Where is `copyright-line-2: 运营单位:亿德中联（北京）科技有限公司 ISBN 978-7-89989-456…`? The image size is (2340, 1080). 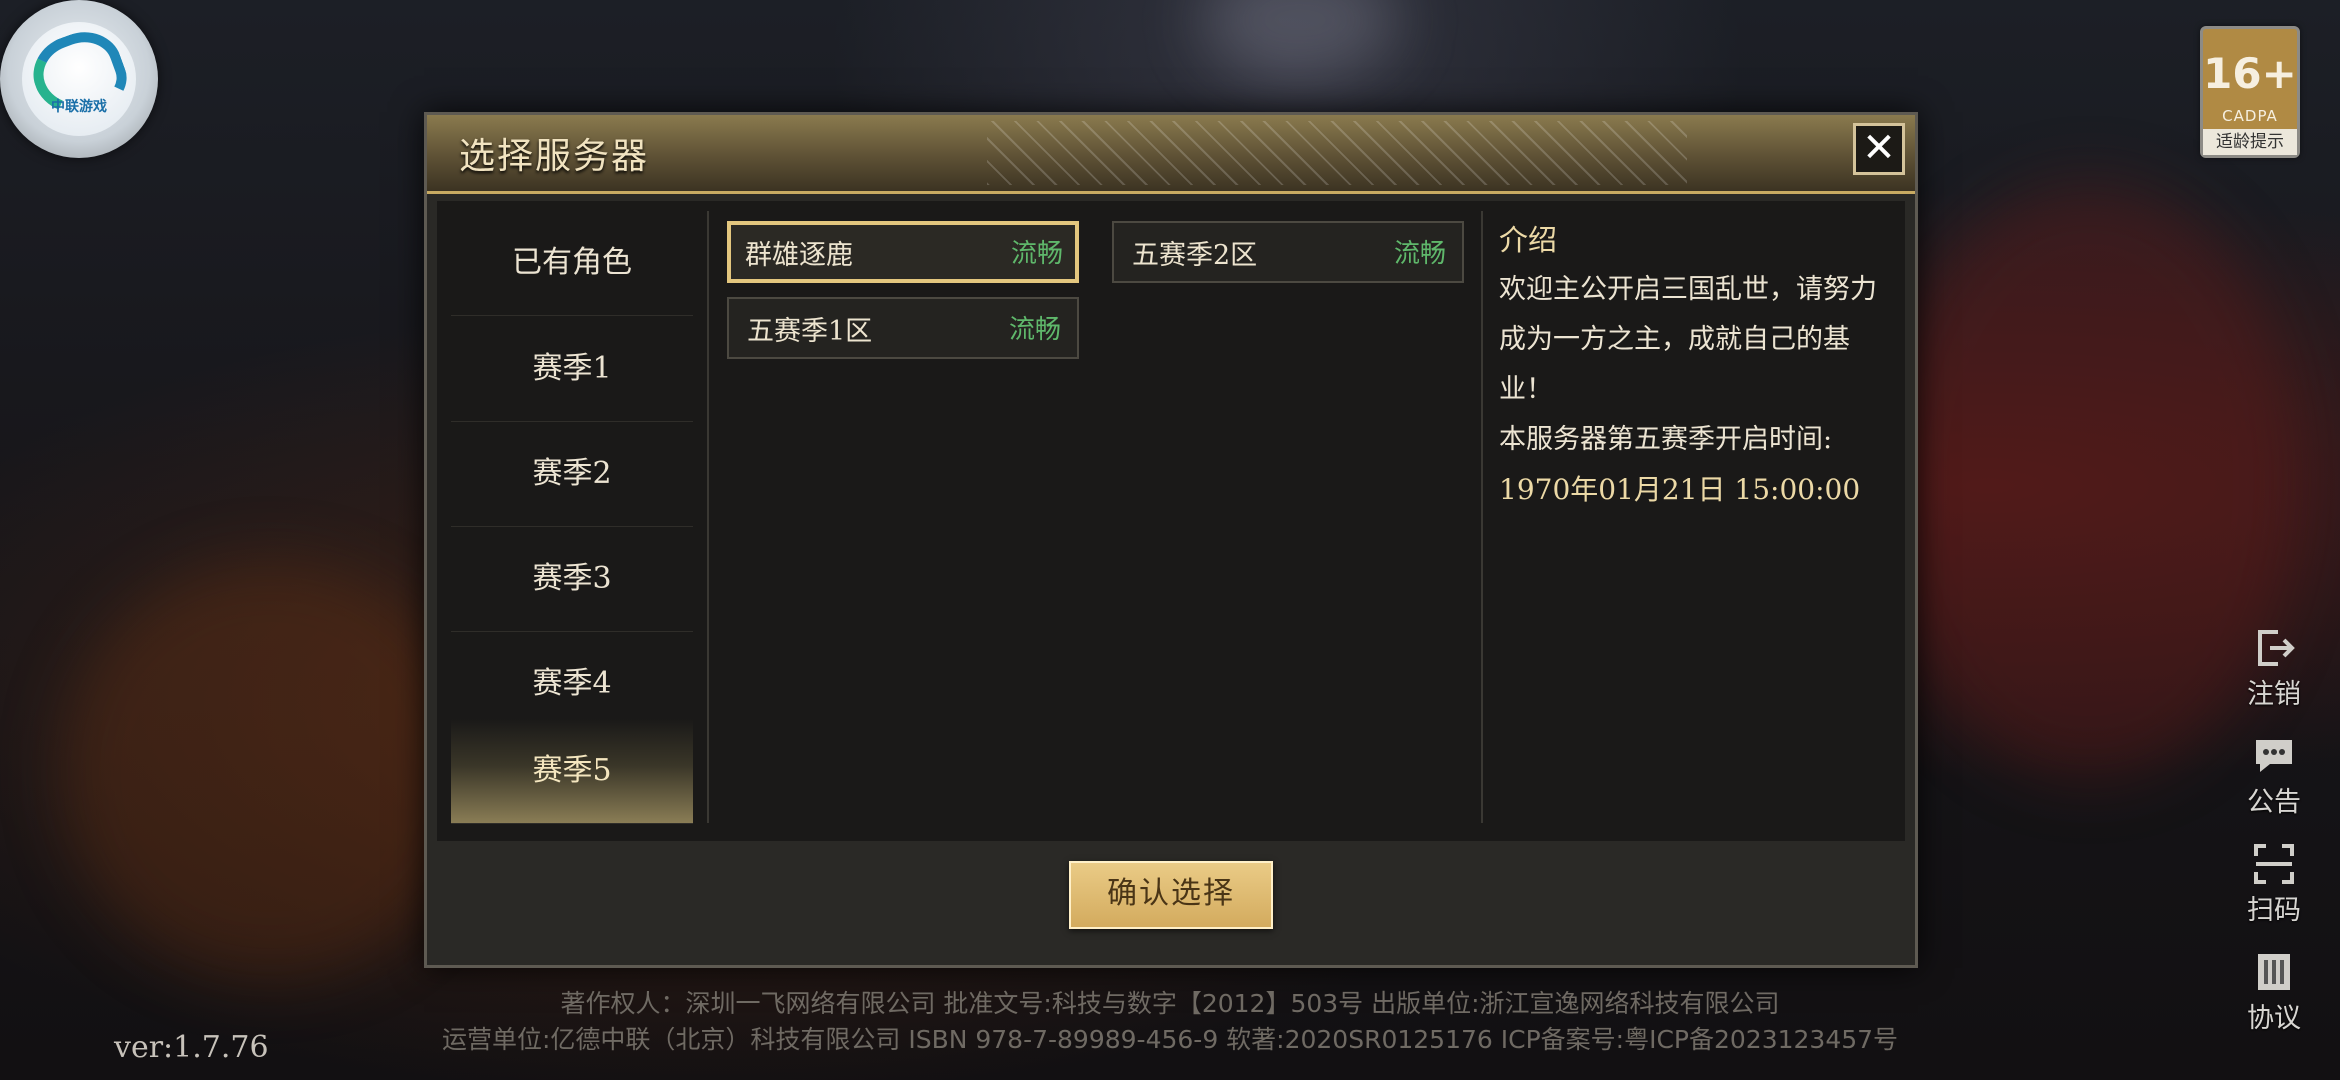 copyright-line-2: 运营单位:亿德中联（北京）科技有限公司 ISBN 978-7-89989-456… is located at coordinates (1170, 1039).